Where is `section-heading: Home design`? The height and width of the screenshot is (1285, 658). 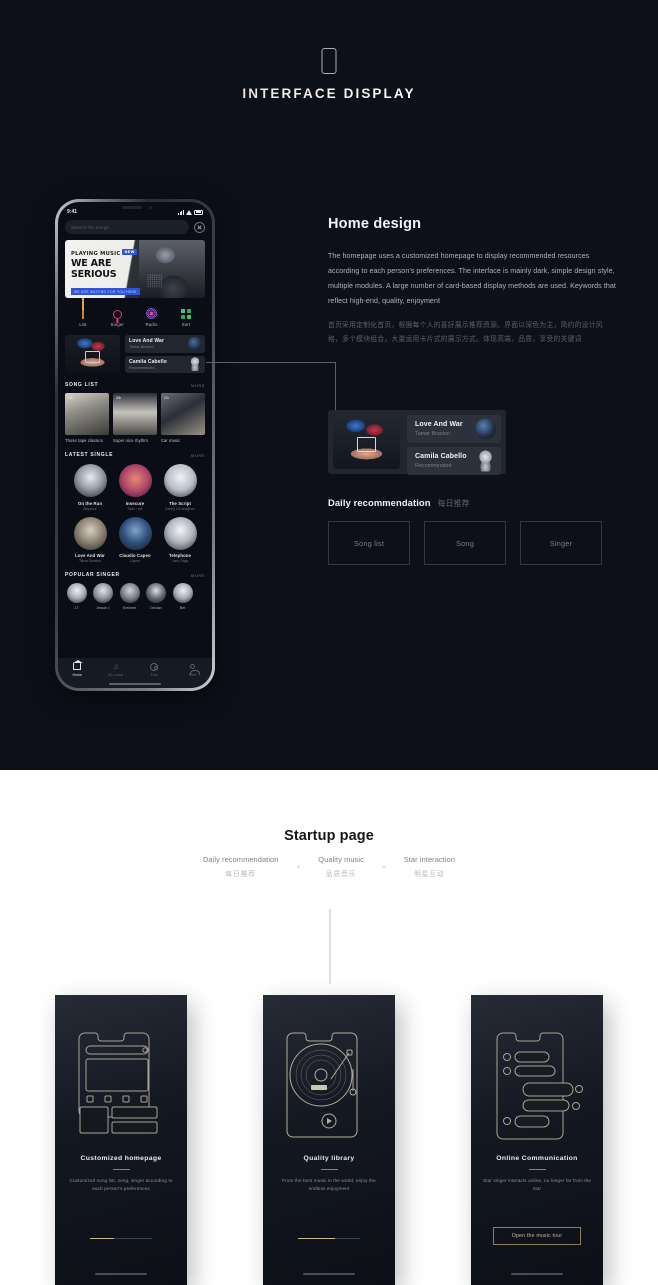
section-heading: Home design is located at coordinates (375, 224).